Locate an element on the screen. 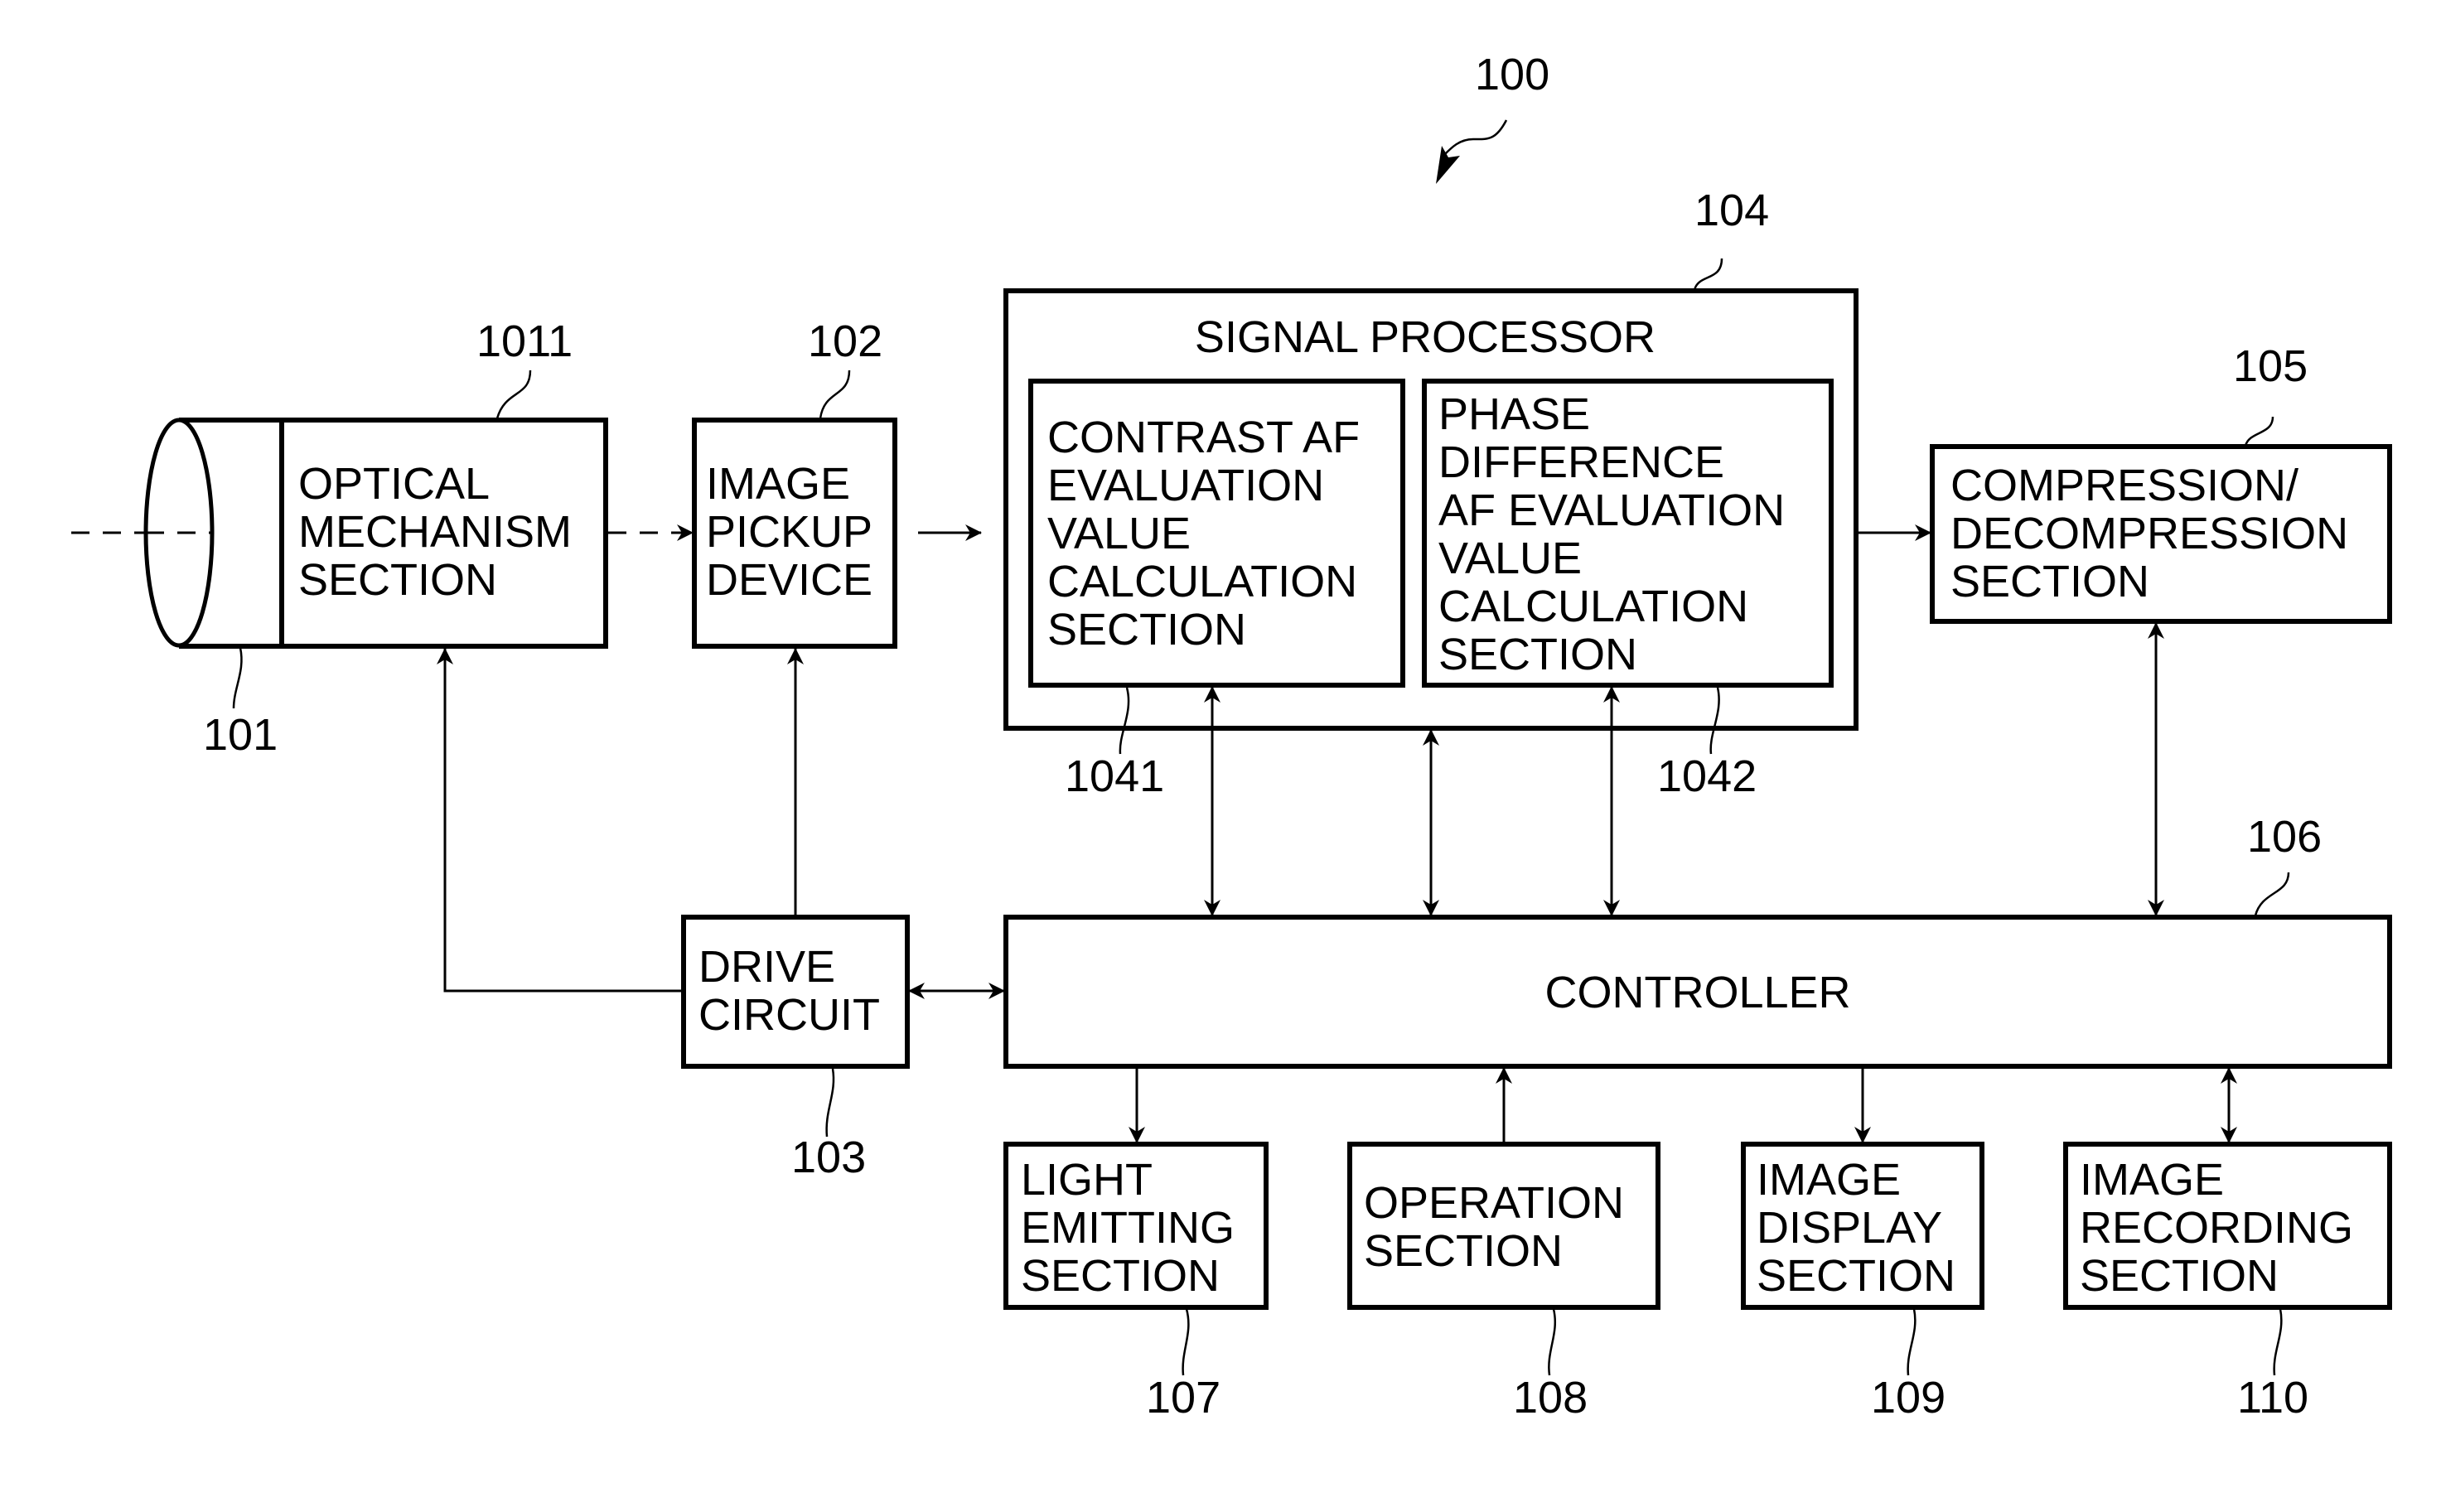  operation-line-1: OPERATION is located at coordinates (1494, 1203).